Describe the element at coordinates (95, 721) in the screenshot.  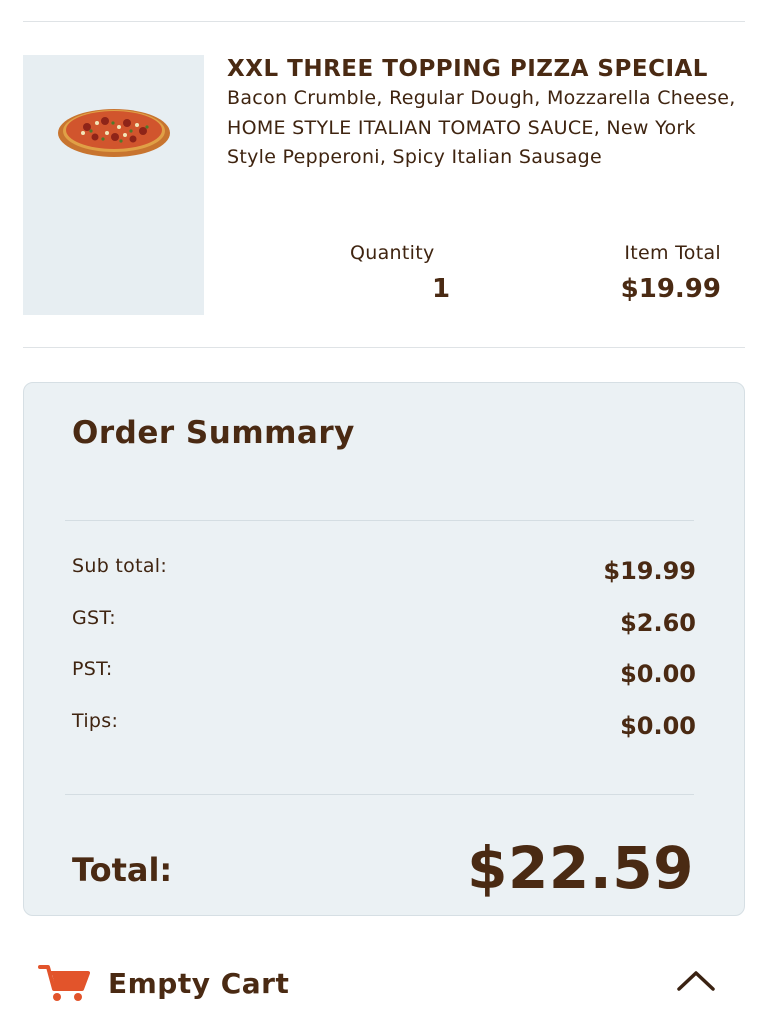
I see `tips-label: Tips:` at that location.